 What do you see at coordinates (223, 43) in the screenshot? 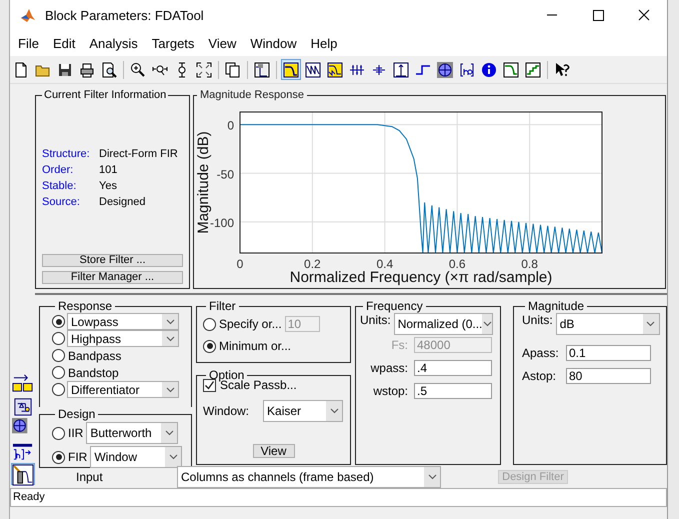
I see `menu-item: View` at bounding box center [223, 43].